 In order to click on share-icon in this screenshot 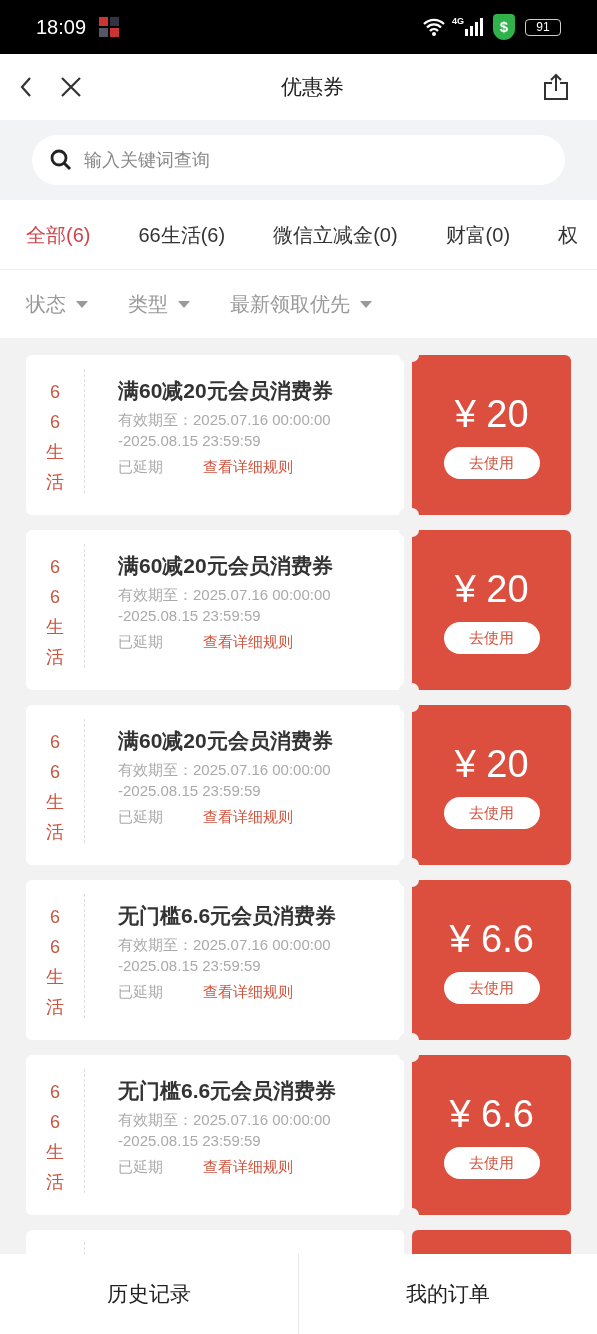, I will do `click(556, 87)`.